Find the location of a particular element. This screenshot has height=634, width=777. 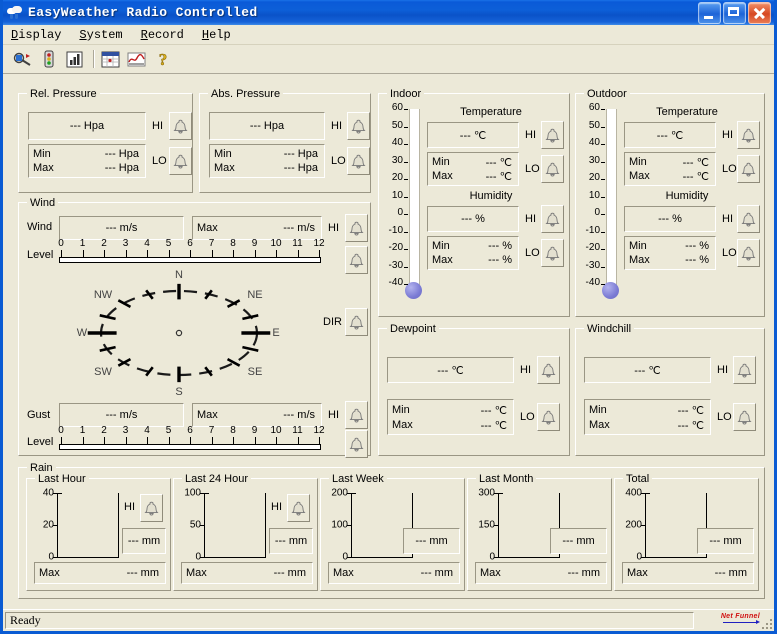

abs-pressure-max-value: --- Hpa is located at coordinates (300, 168).